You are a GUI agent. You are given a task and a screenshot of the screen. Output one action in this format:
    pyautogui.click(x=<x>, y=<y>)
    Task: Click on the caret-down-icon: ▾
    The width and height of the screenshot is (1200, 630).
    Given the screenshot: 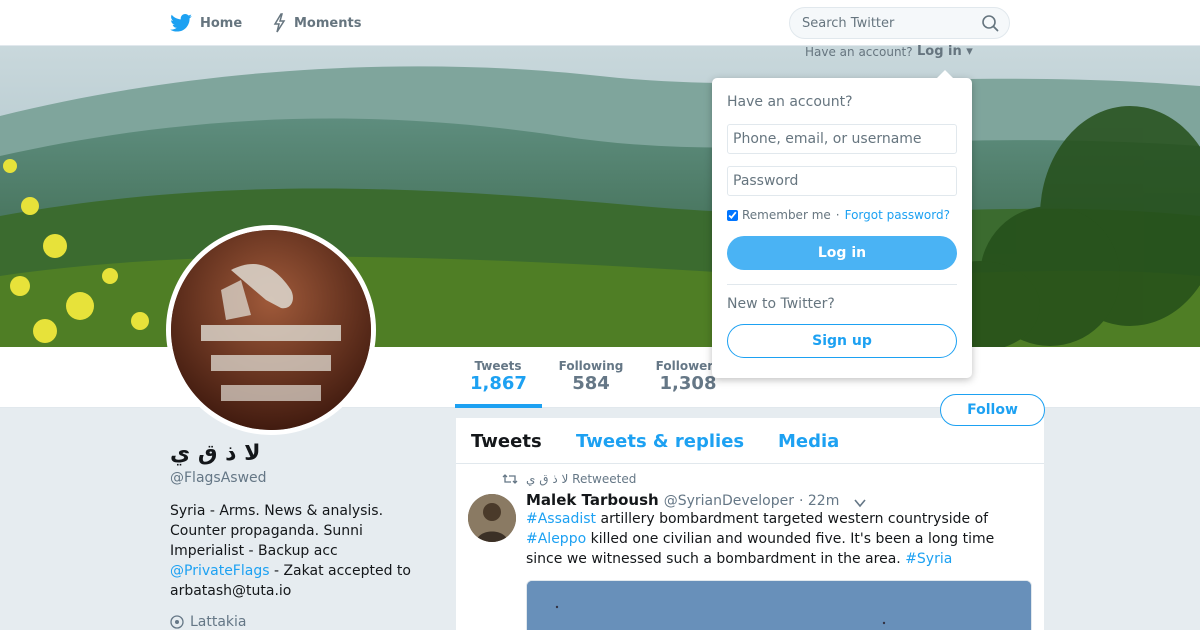 What is the action you would take?
    pyautogui.click(x=969, y=51)
    